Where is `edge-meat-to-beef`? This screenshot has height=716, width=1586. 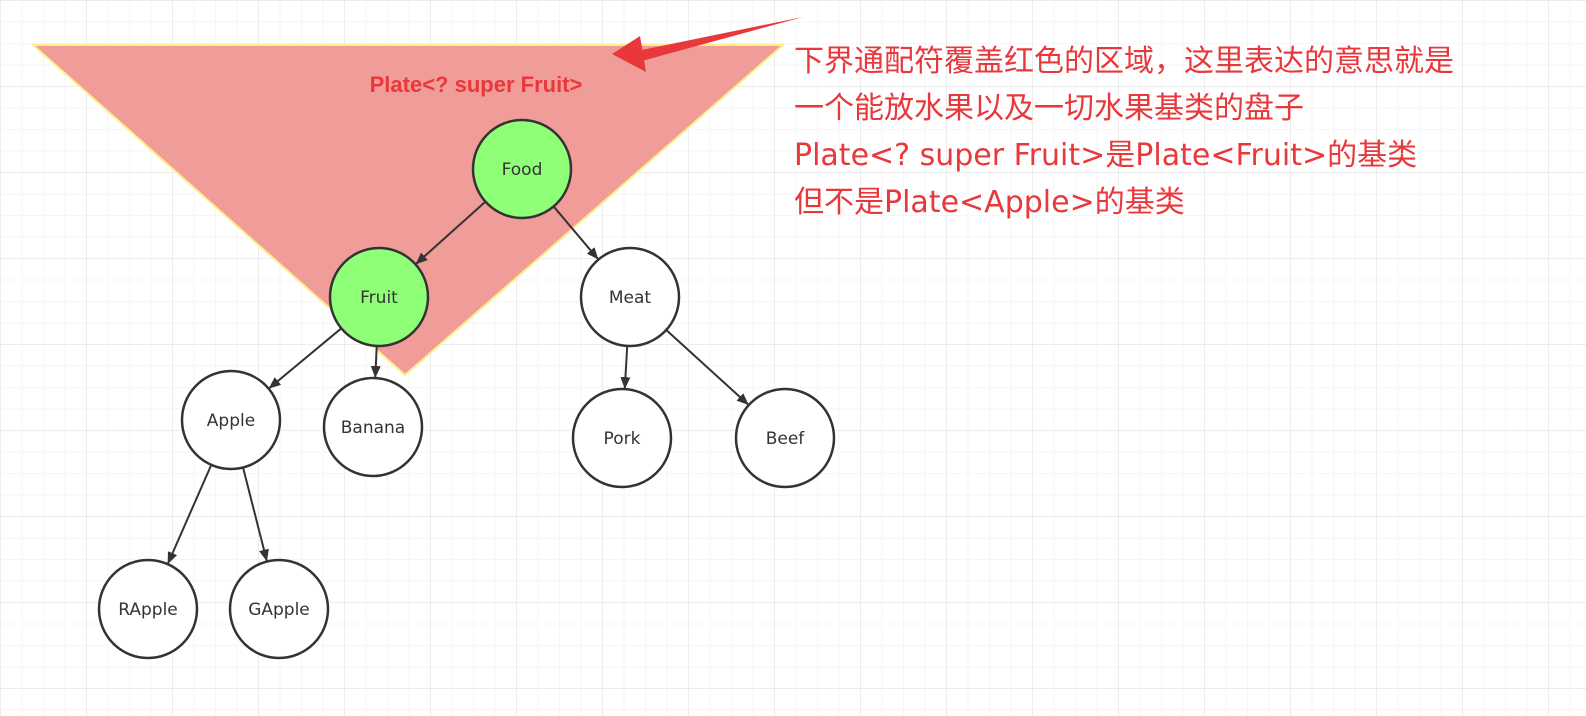
edge-meat-to-beef is located at coordinates (707, 367).